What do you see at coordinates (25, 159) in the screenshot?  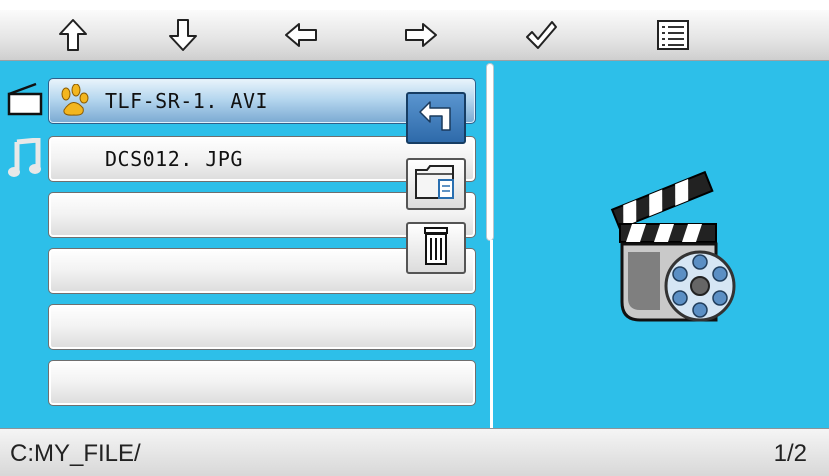 I see `music-category-icon` at bounding box center [25, 159].